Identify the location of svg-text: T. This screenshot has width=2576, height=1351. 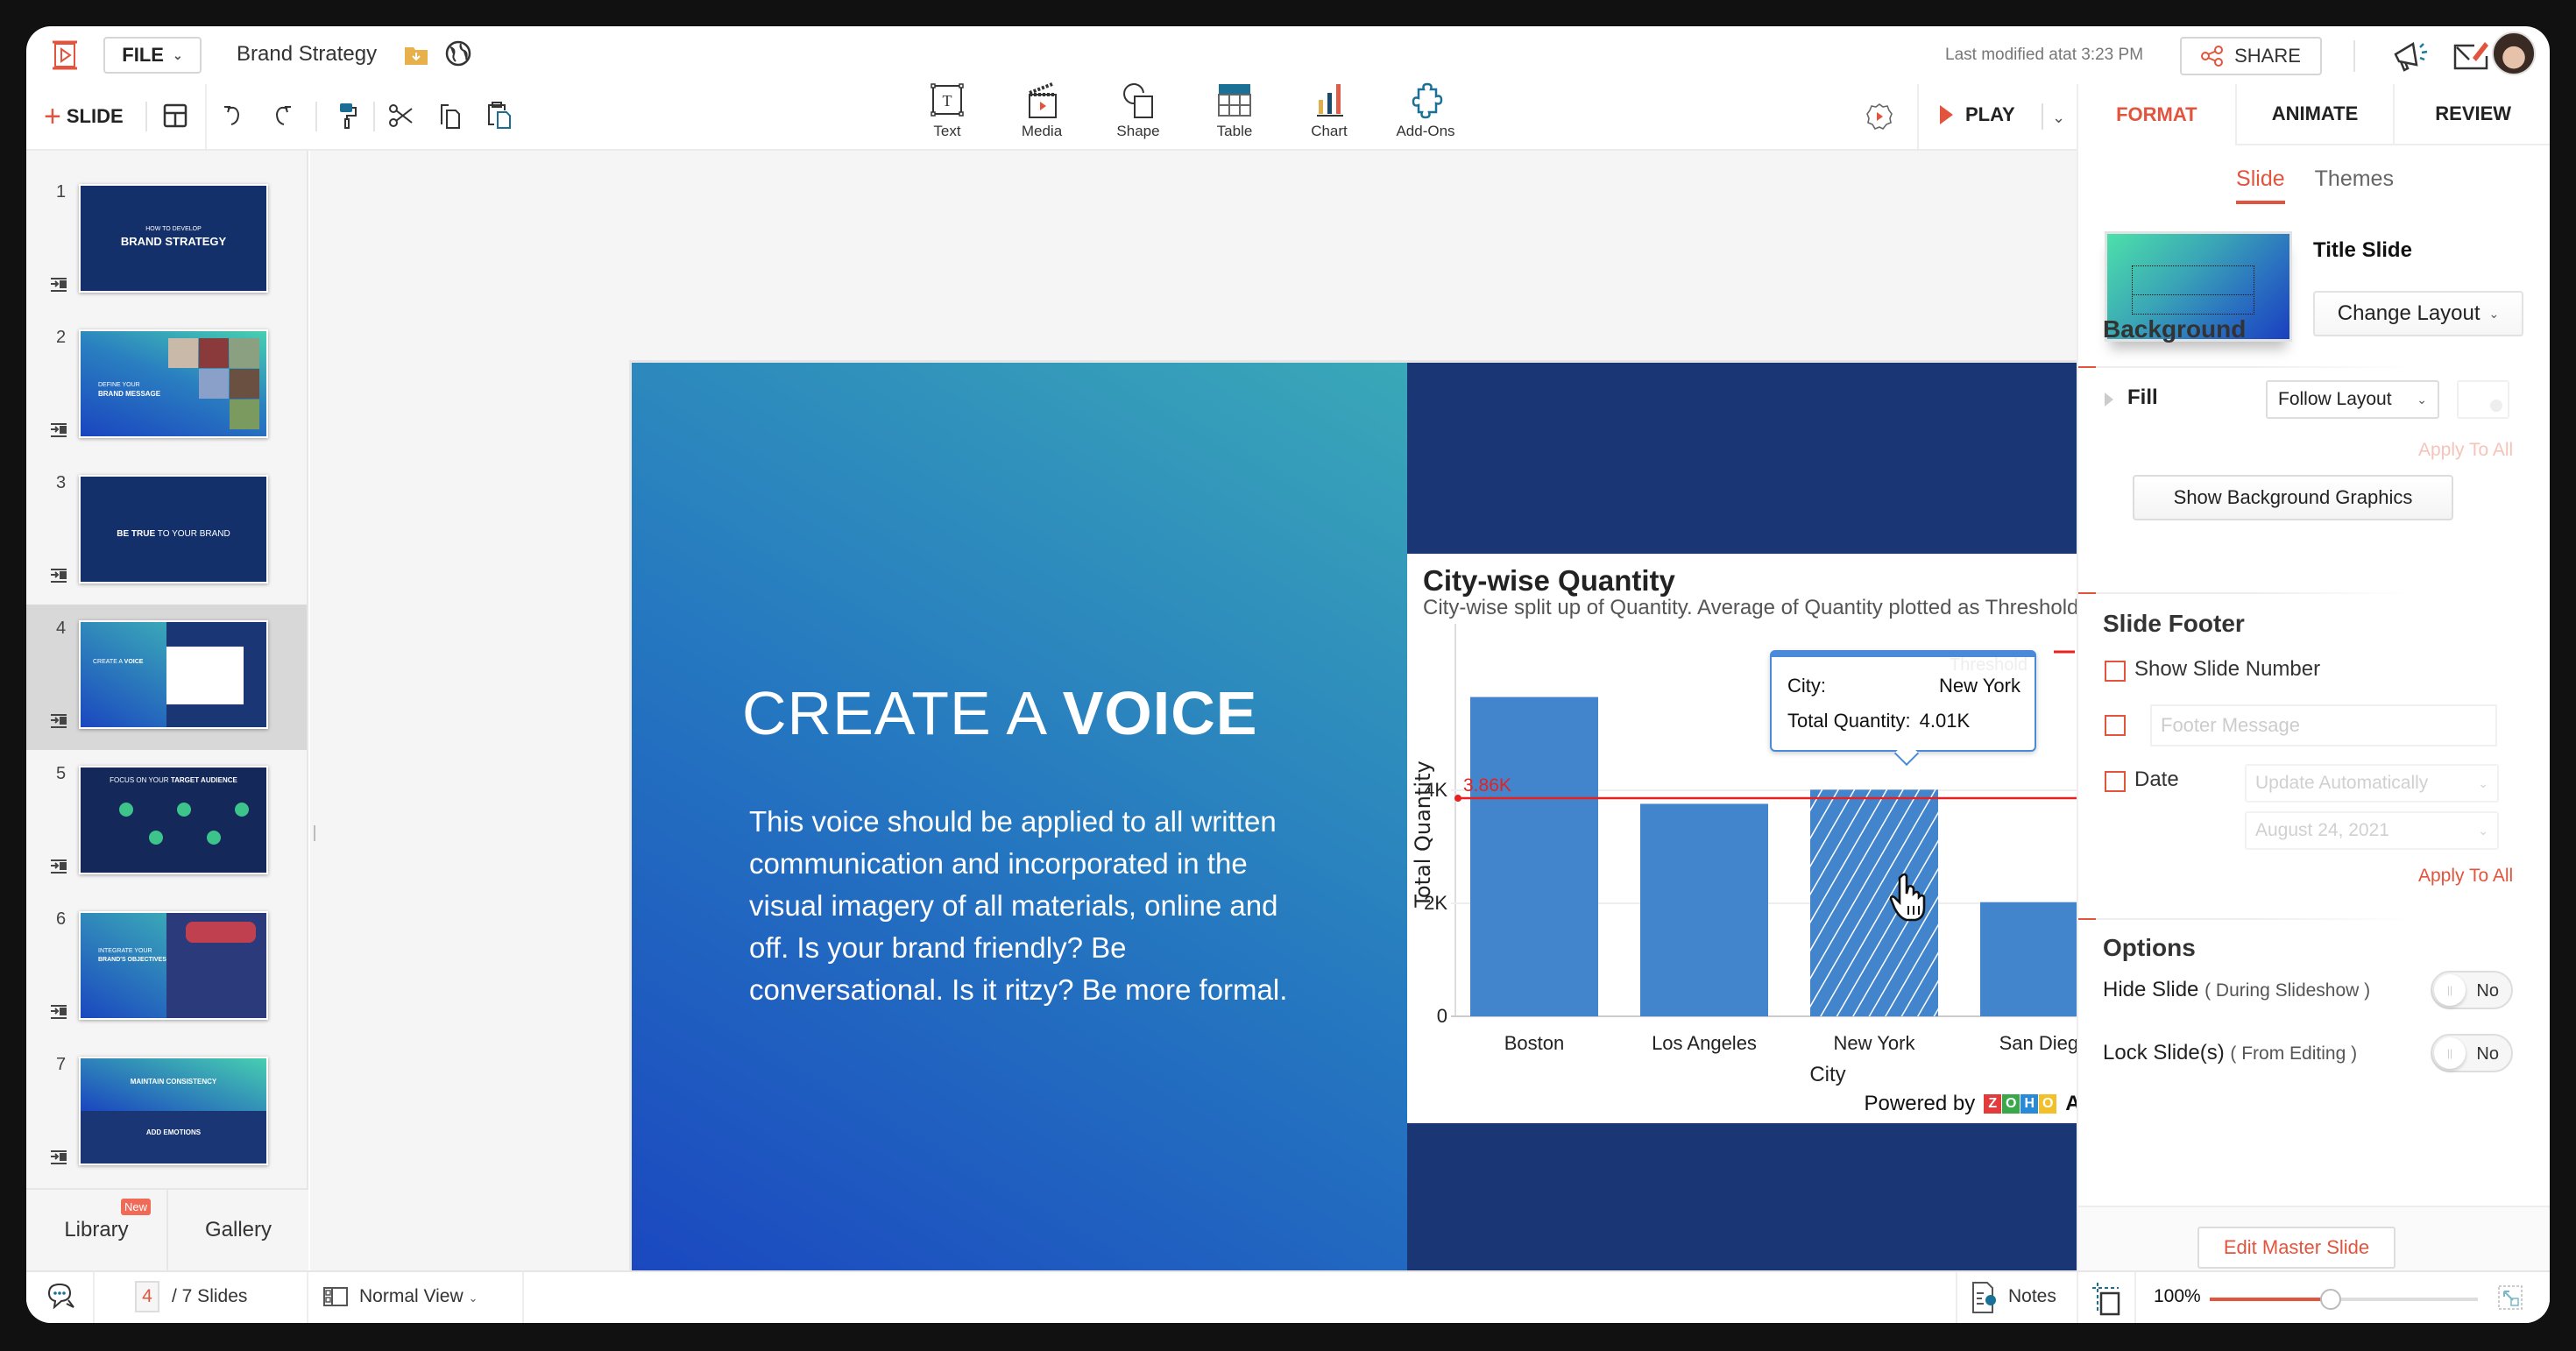
(947, 101).